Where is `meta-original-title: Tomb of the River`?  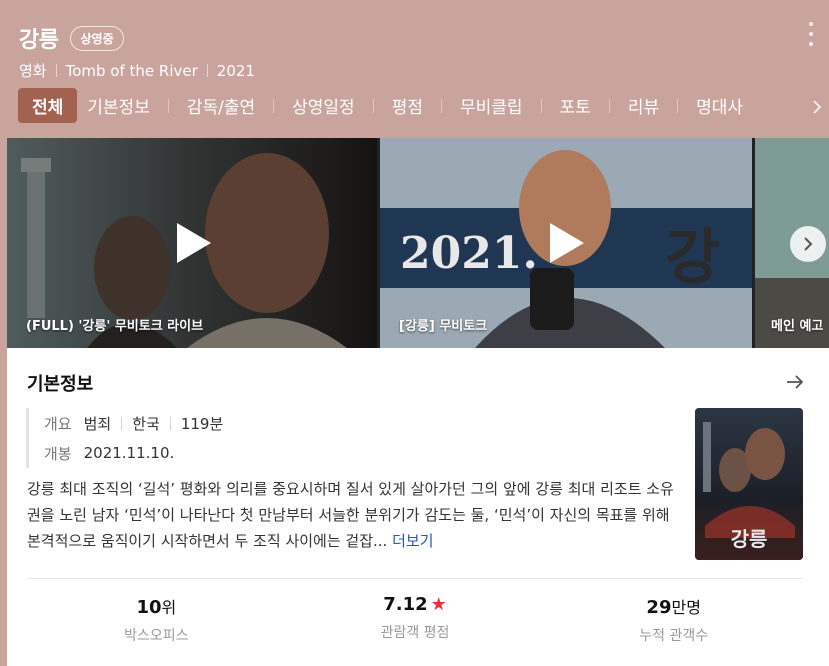 meta-original-title: Tomb of the River is located at coordinates (131, 70).